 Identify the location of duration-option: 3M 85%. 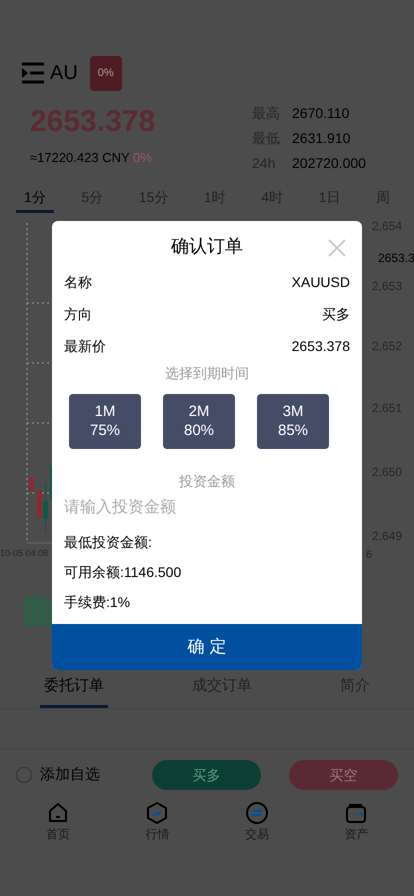
(293, 421).